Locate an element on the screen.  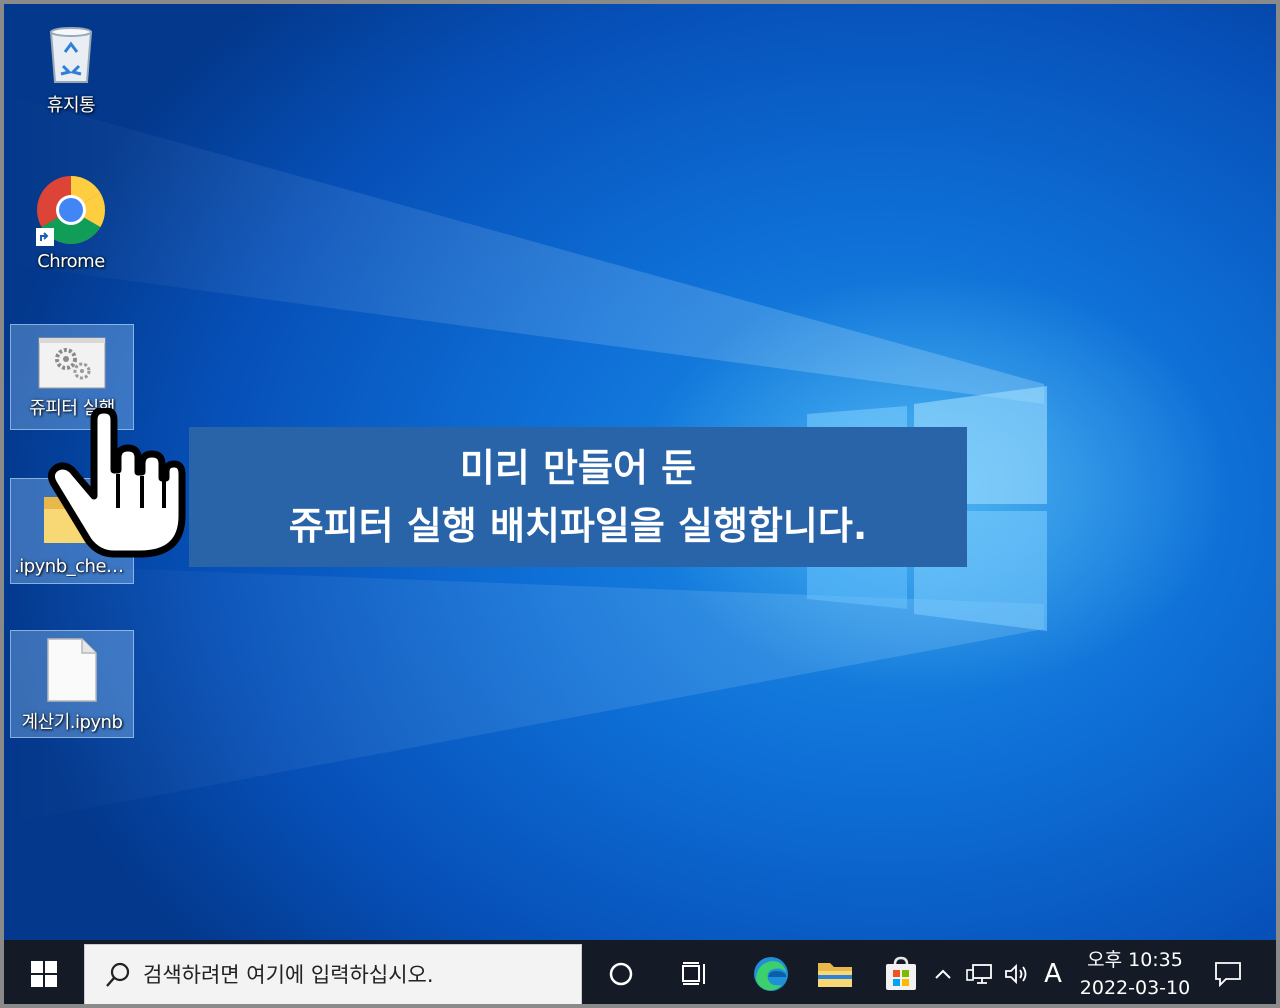
clock-date: 2022-03-10 is located at coordinates (1135, 988).